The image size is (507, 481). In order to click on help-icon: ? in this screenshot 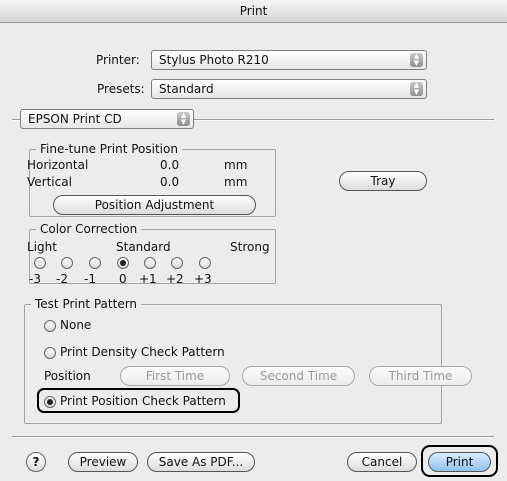, I will do `click(36, 462)`.